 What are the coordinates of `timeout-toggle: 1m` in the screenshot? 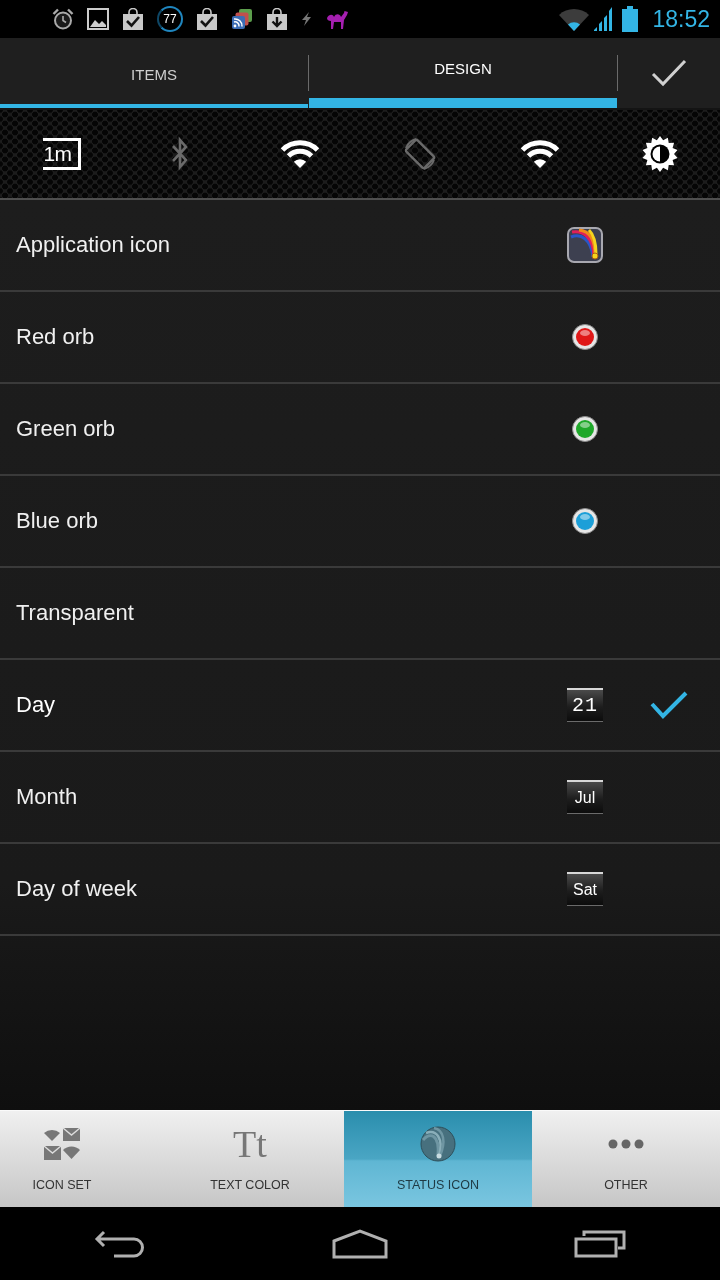 It's located at (62, 154).